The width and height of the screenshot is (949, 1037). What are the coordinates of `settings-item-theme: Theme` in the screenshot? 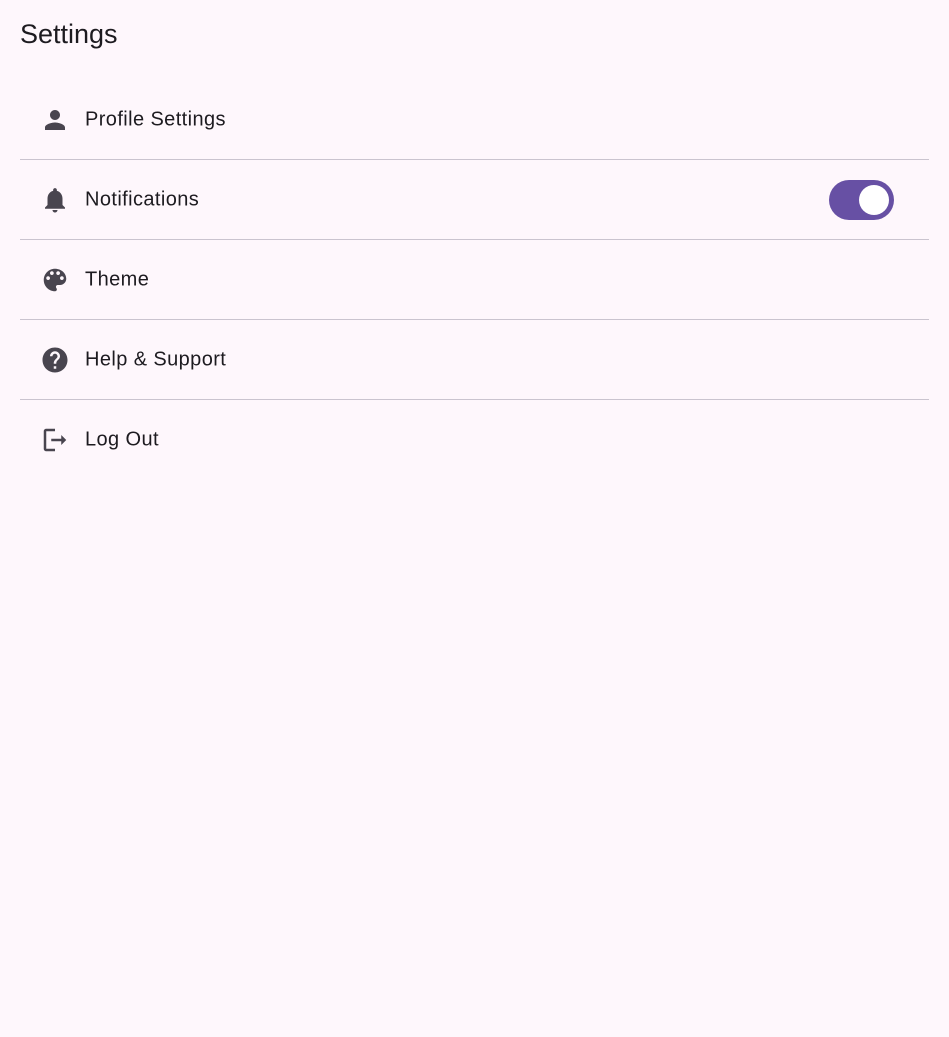 It's located at (474, 280).